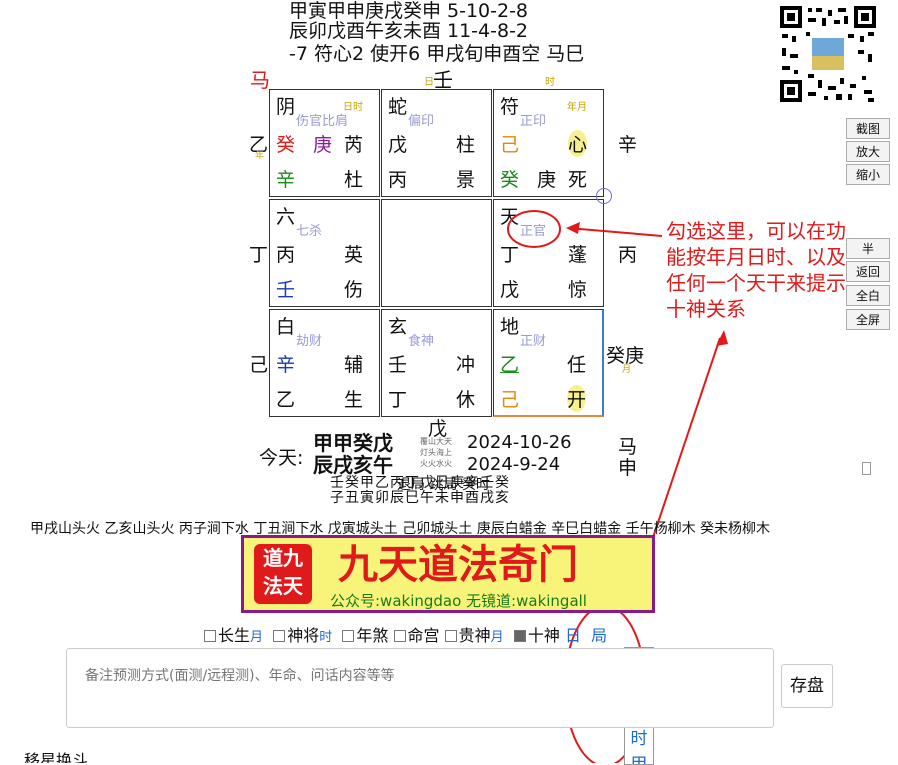 This screenshot has height=765, width=898. What do you see at coordinates (56, 755) in the screenshot?
I see `move-star-section: 移星换斗` at bounding box center [56, 755].